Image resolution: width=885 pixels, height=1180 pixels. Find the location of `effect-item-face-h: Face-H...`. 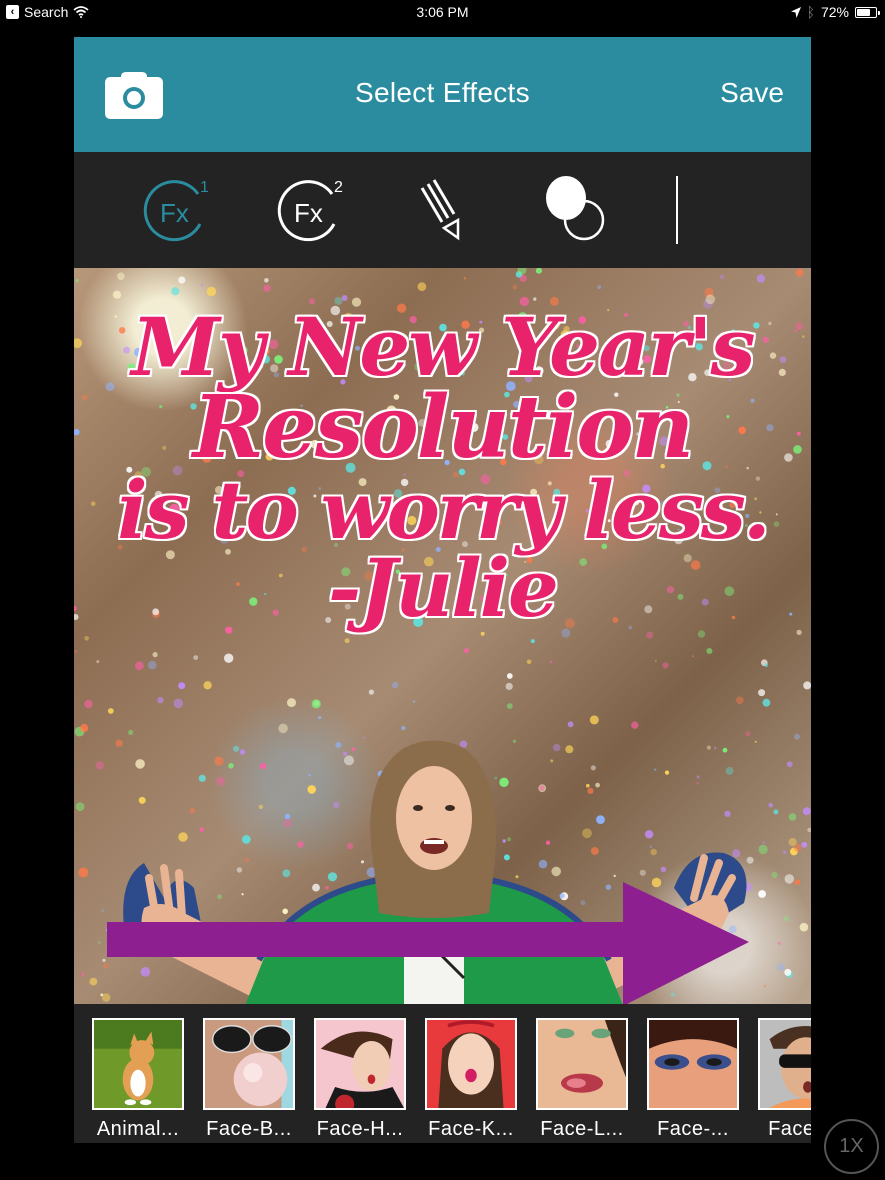

effect-item-face-h: Face-H... is located at coordinates (360, 1079).